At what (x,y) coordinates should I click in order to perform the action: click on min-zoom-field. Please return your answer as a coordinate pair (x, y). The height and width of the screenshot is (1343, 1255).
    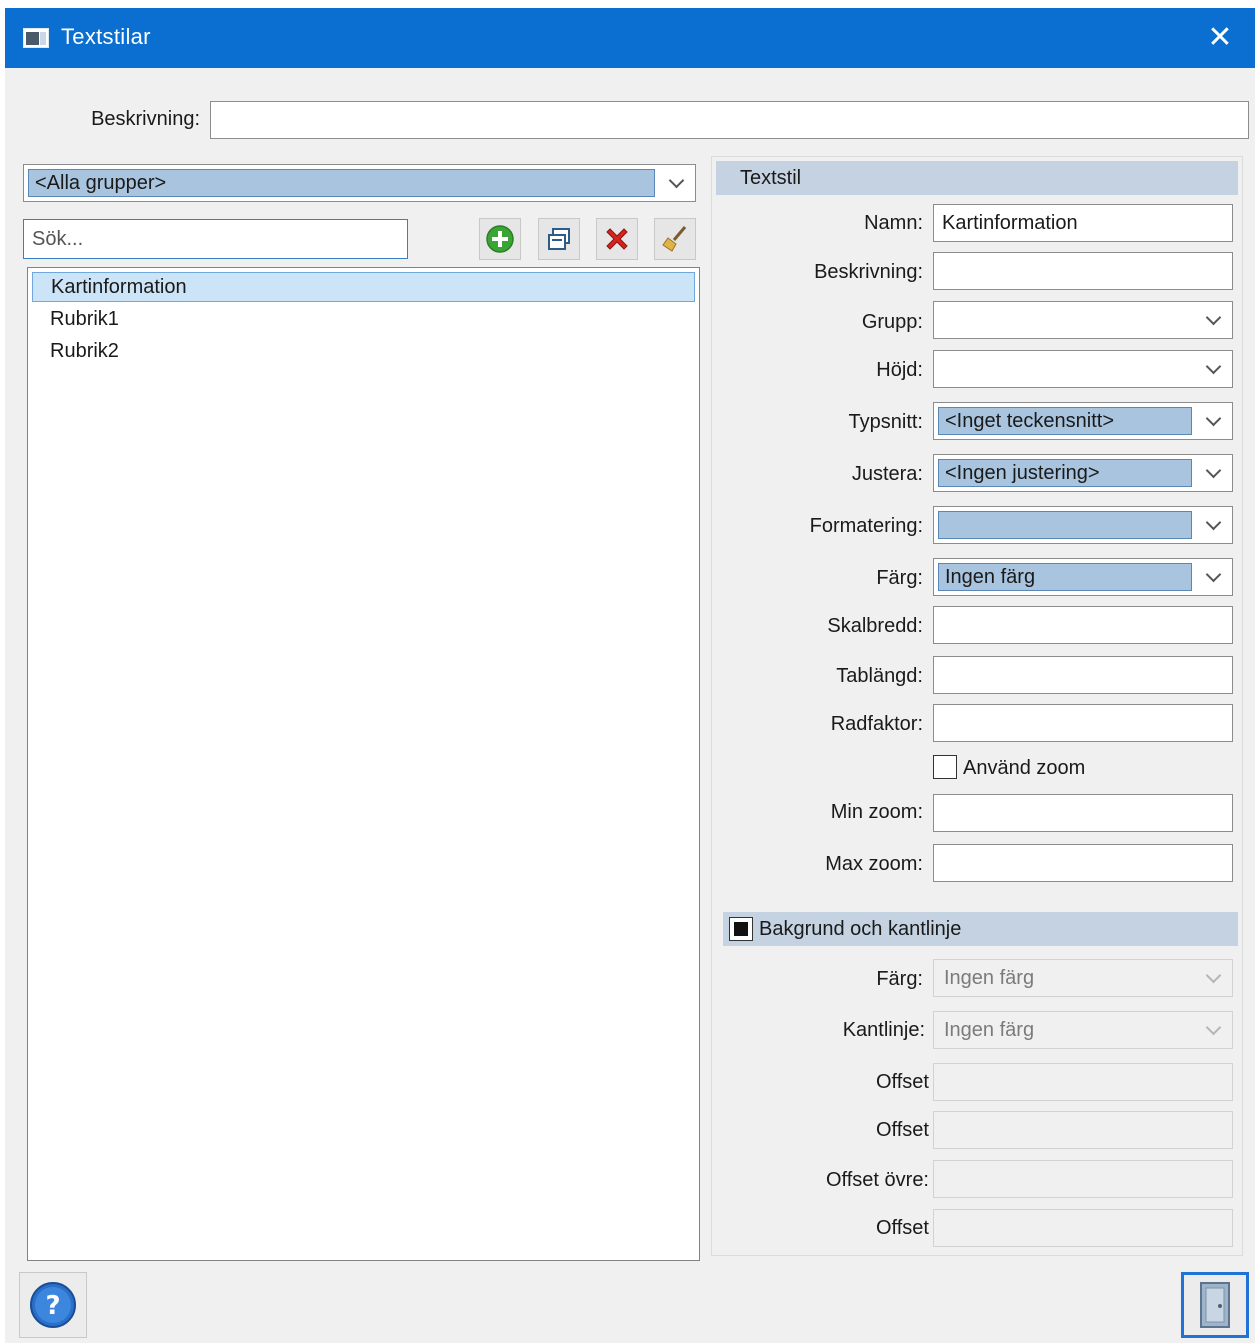
    Looking at the image, I should click on (1083, 813).